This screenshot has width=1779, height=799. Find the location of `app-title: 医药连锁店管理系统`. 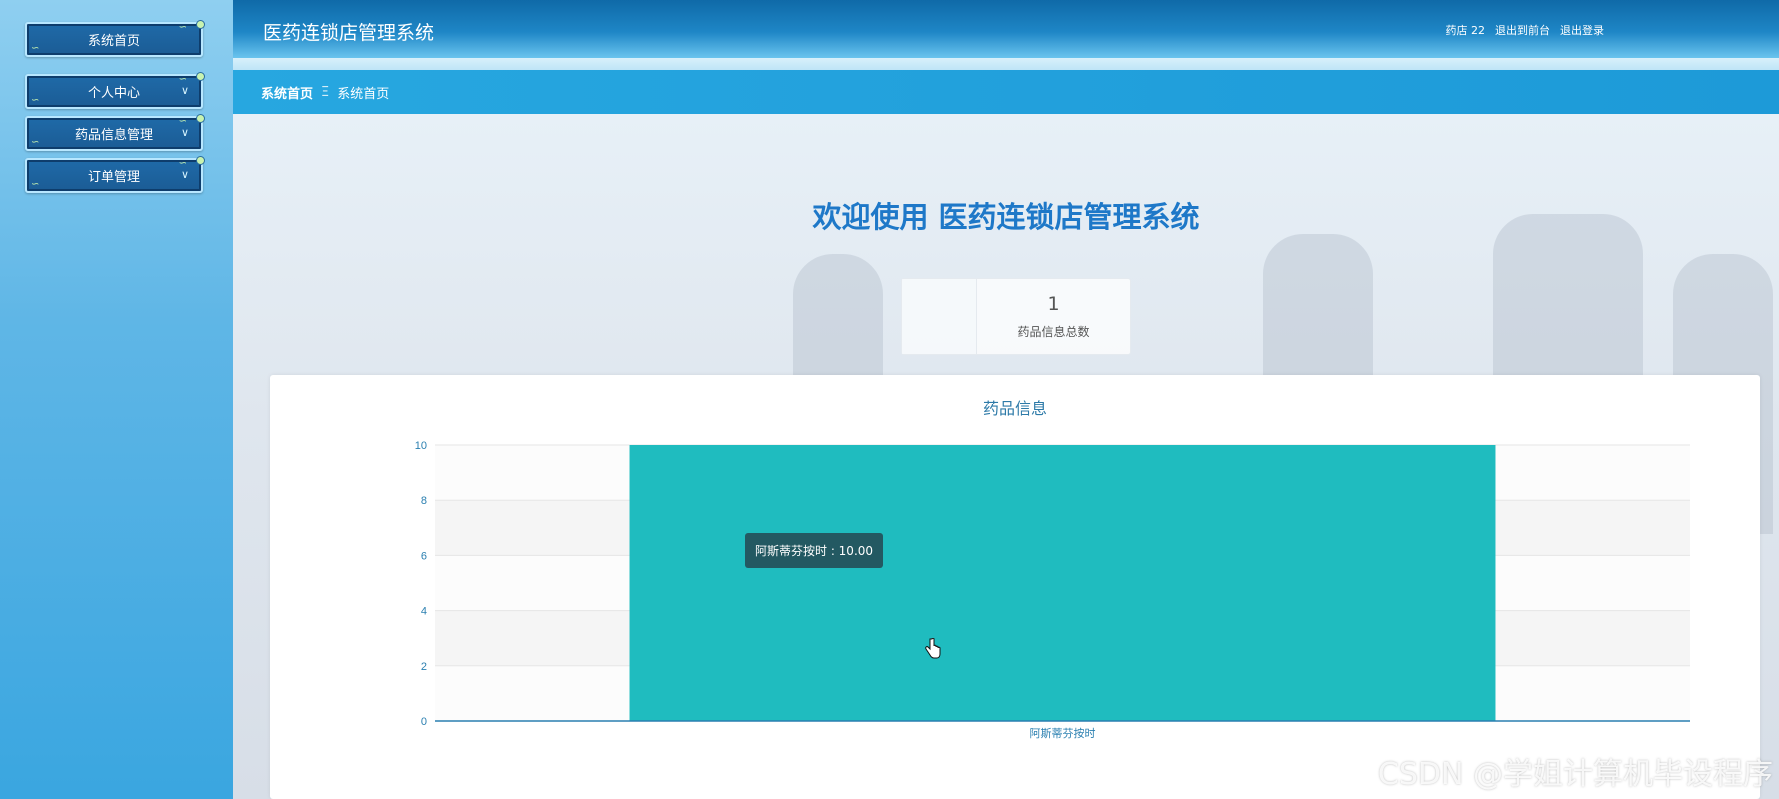

app-title: 医药连锁店管理系统 is located at coordinates (349, 33).